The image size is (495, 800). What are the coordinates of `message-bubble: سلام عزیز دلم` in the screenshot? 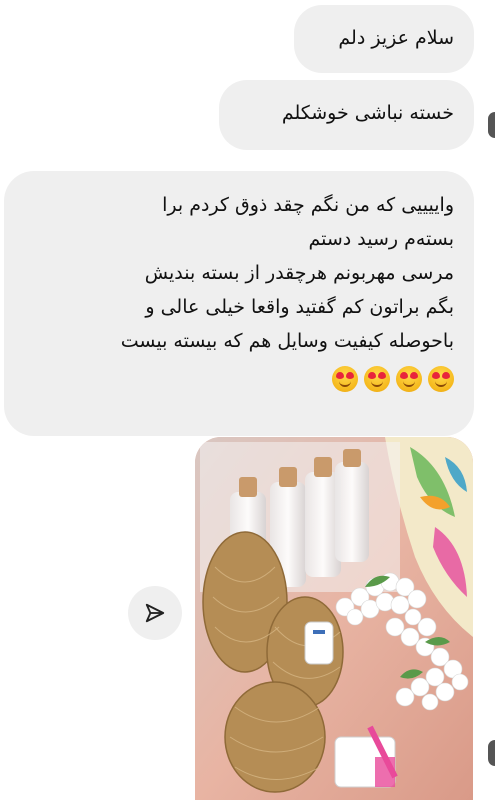 It's located at (384, 39).